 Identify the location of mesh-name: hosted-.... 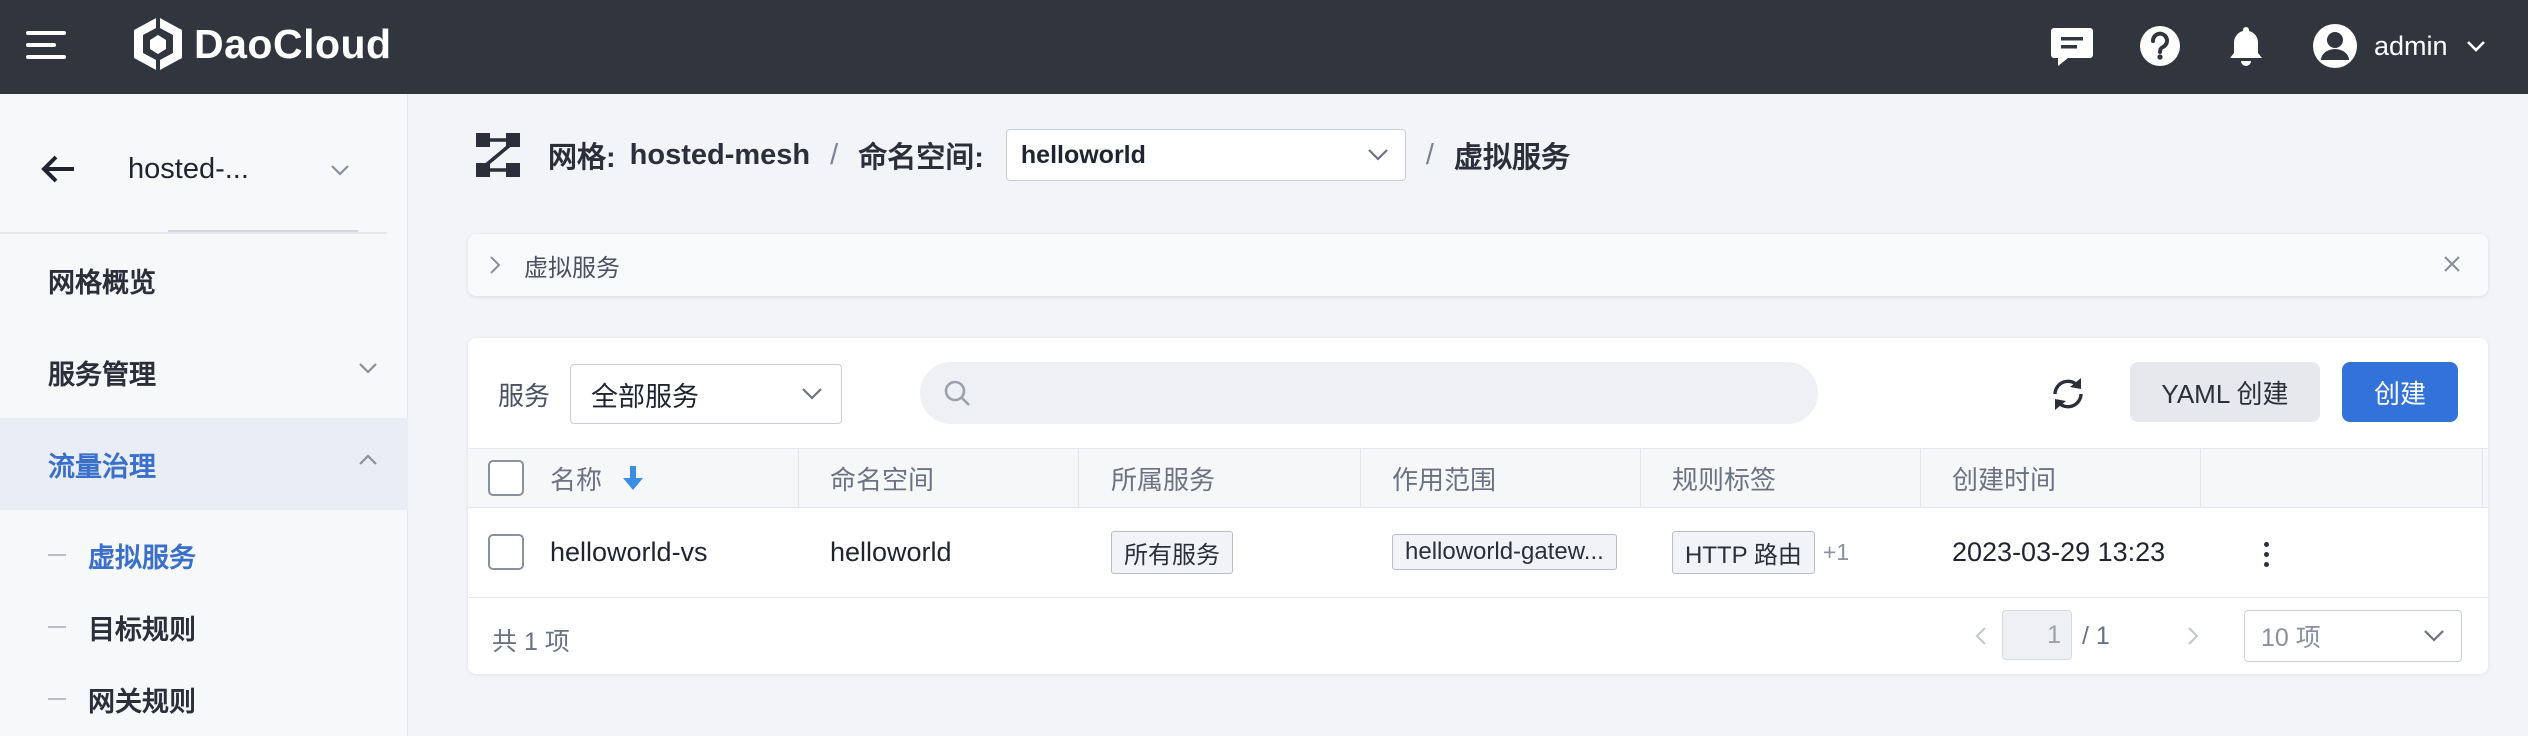
(188, 168).